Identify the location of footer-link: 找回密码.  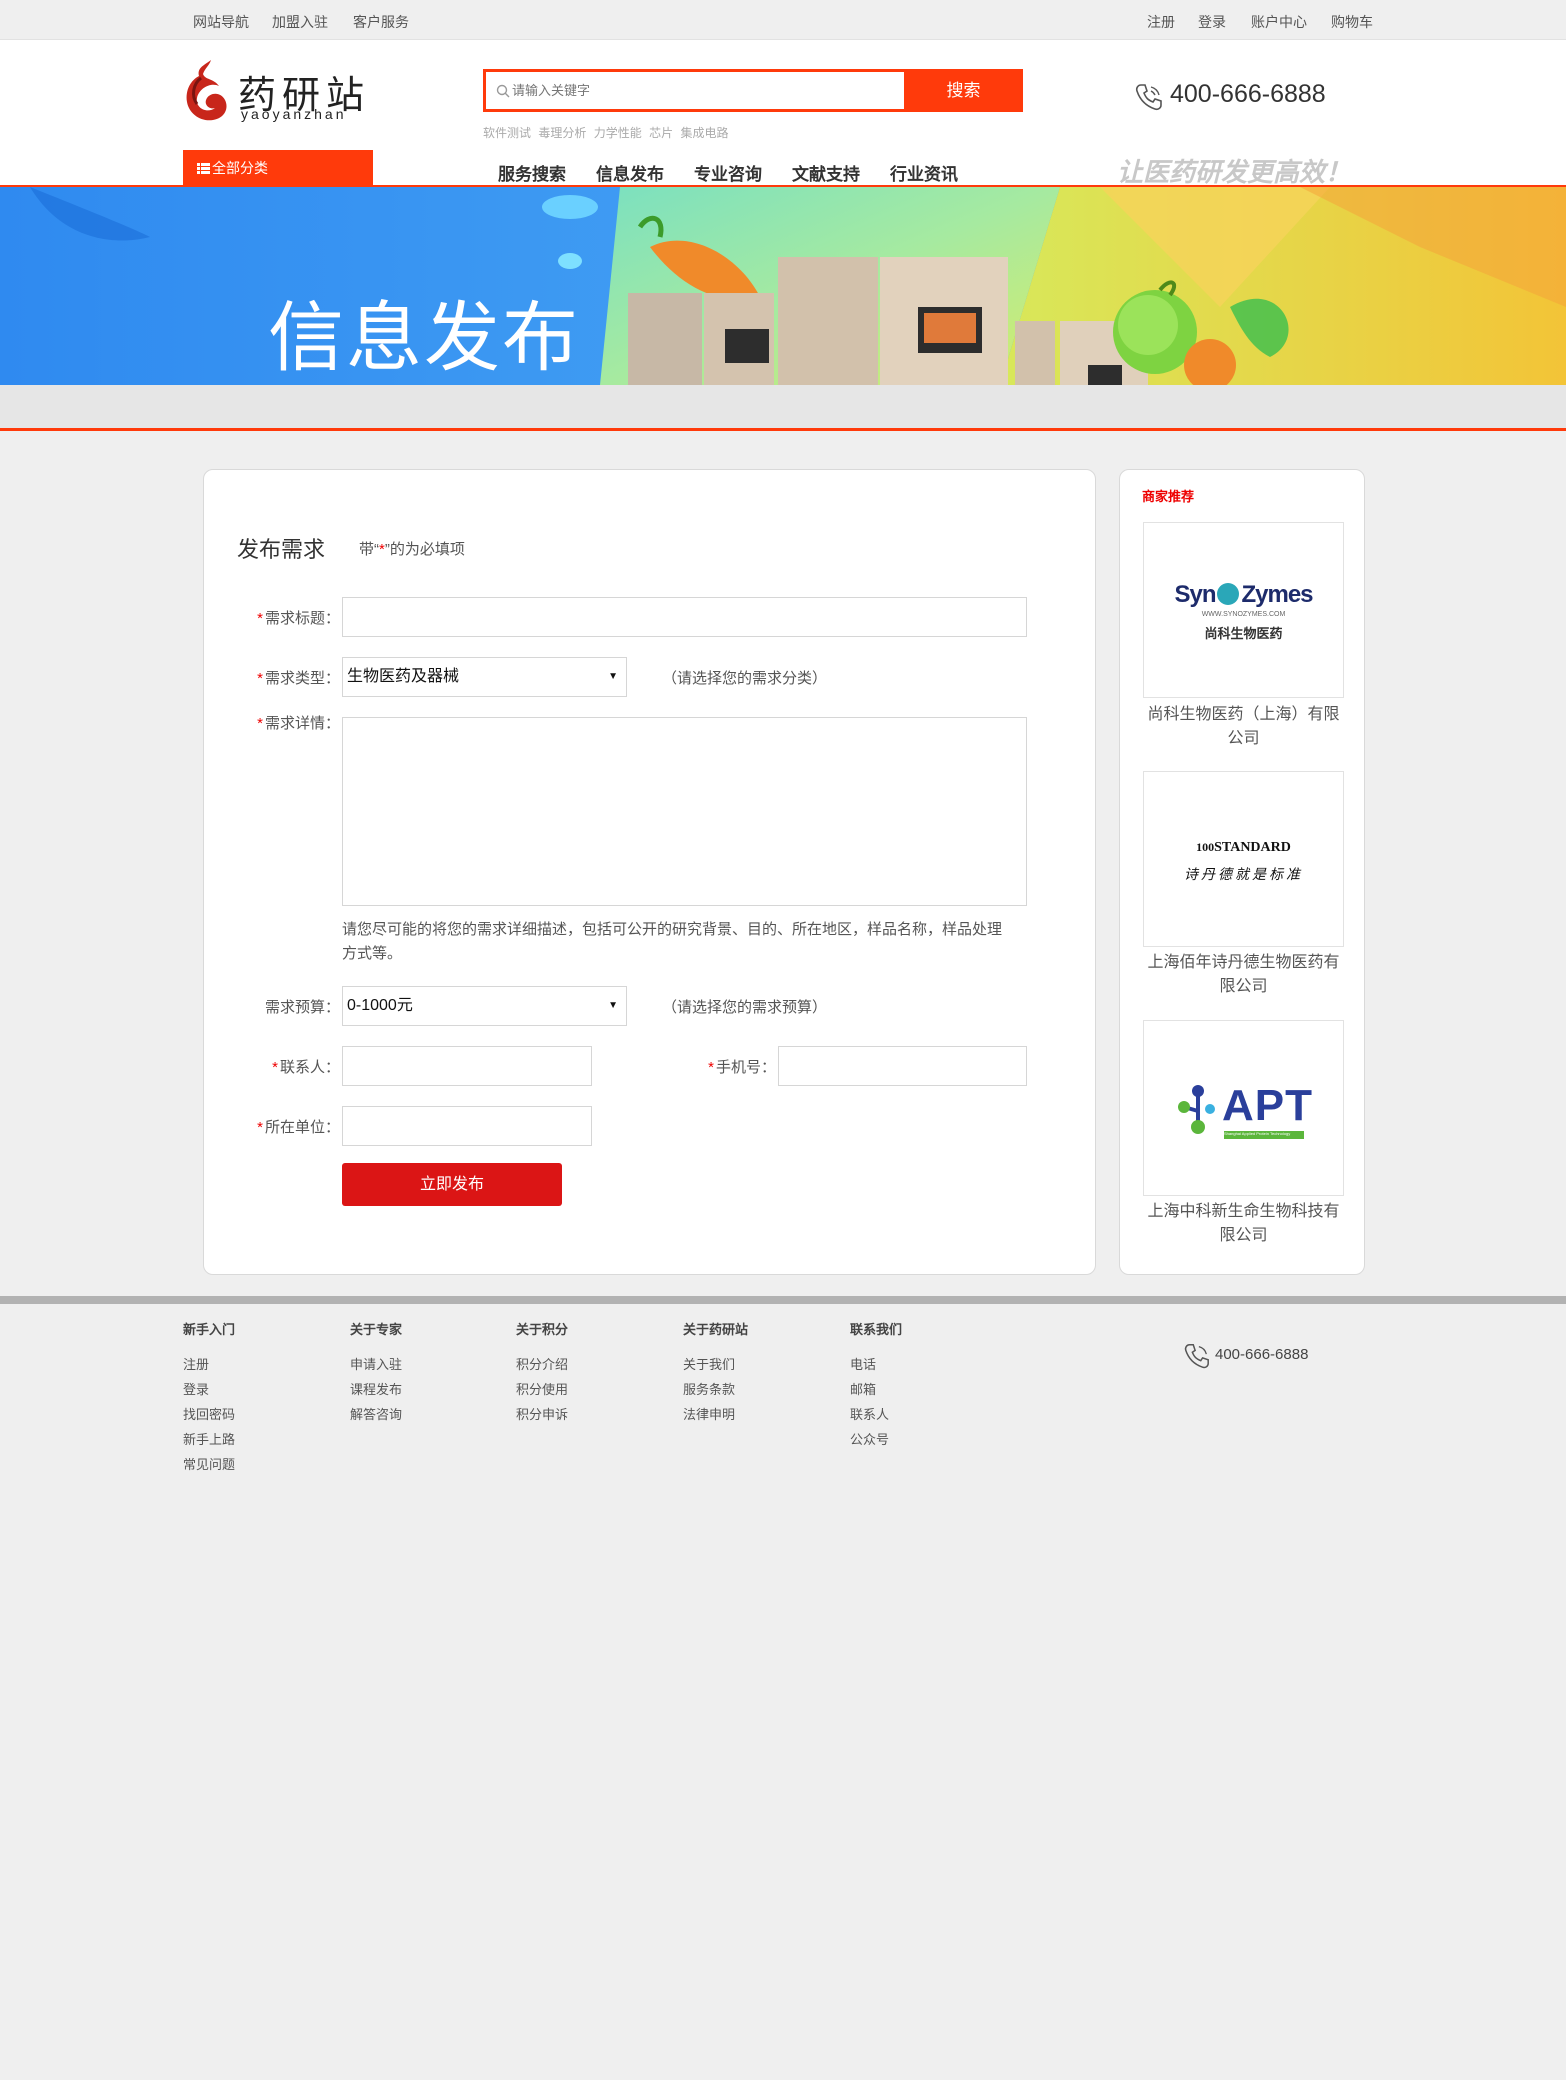
(209, 1413).